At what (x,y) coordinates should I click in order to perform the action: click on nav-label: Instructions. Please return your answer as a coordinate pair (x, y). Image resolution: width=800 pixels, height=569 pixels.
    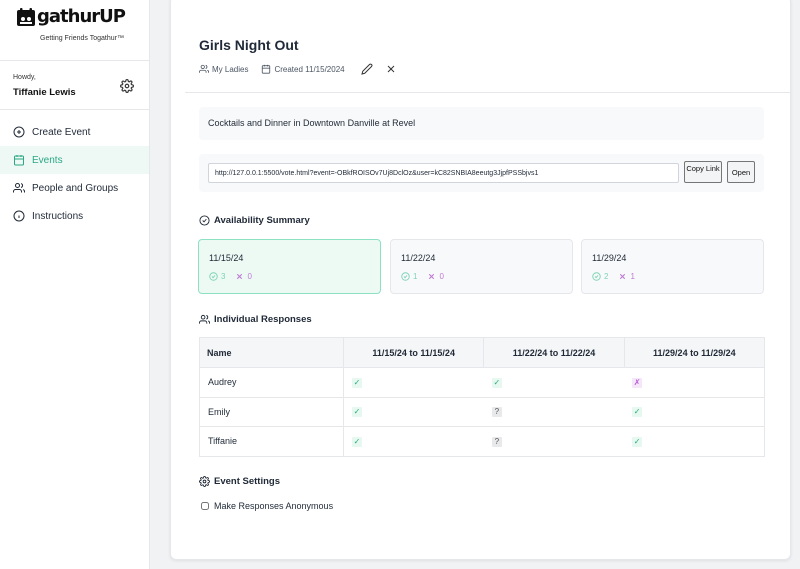
    Looking at the image, I should click on (58, 216).